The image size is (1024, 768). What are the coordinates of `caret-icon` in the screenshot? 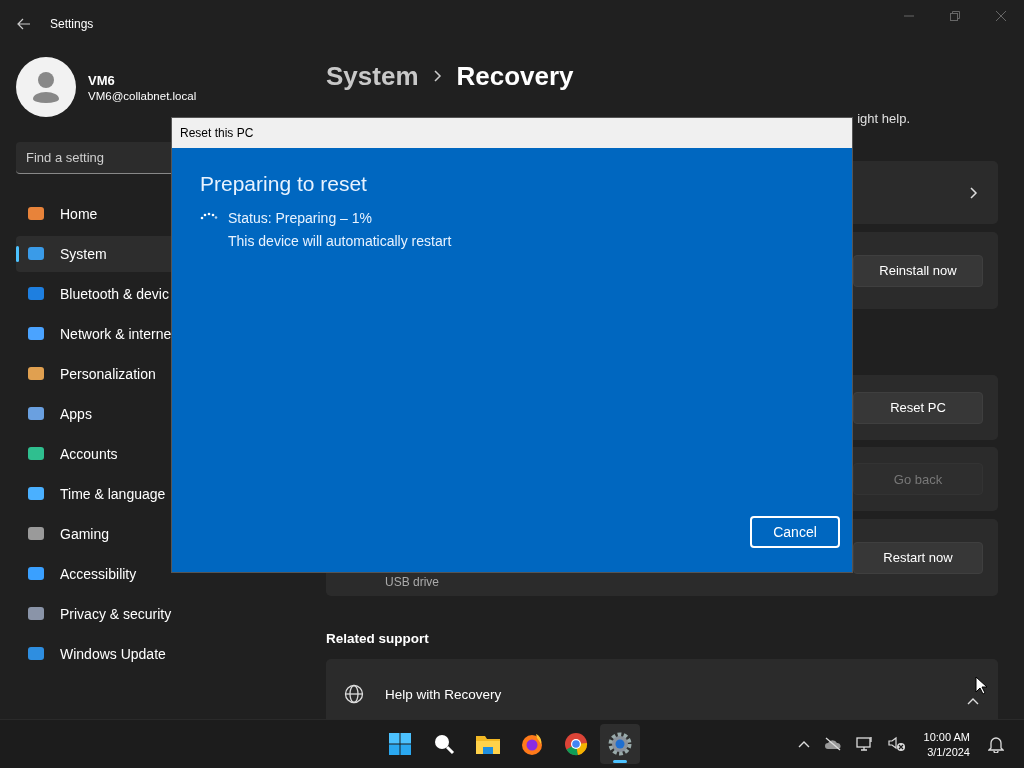 It's located at (973, 701).